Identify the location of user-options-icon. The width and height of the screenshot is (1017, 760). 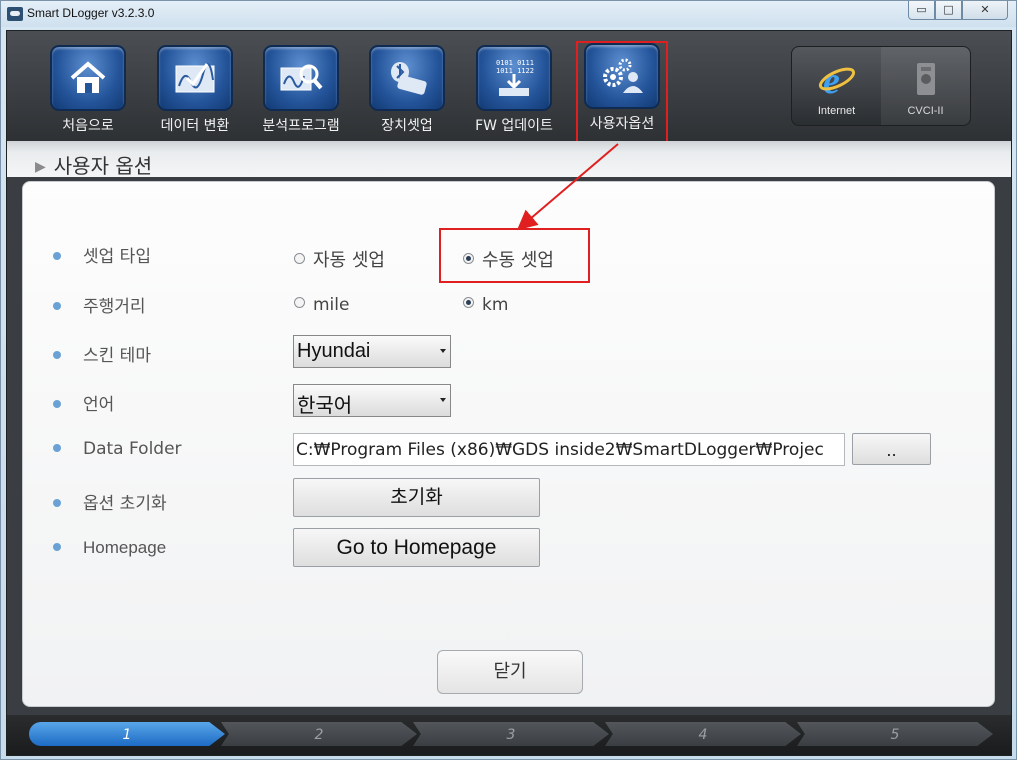
(622, 76).